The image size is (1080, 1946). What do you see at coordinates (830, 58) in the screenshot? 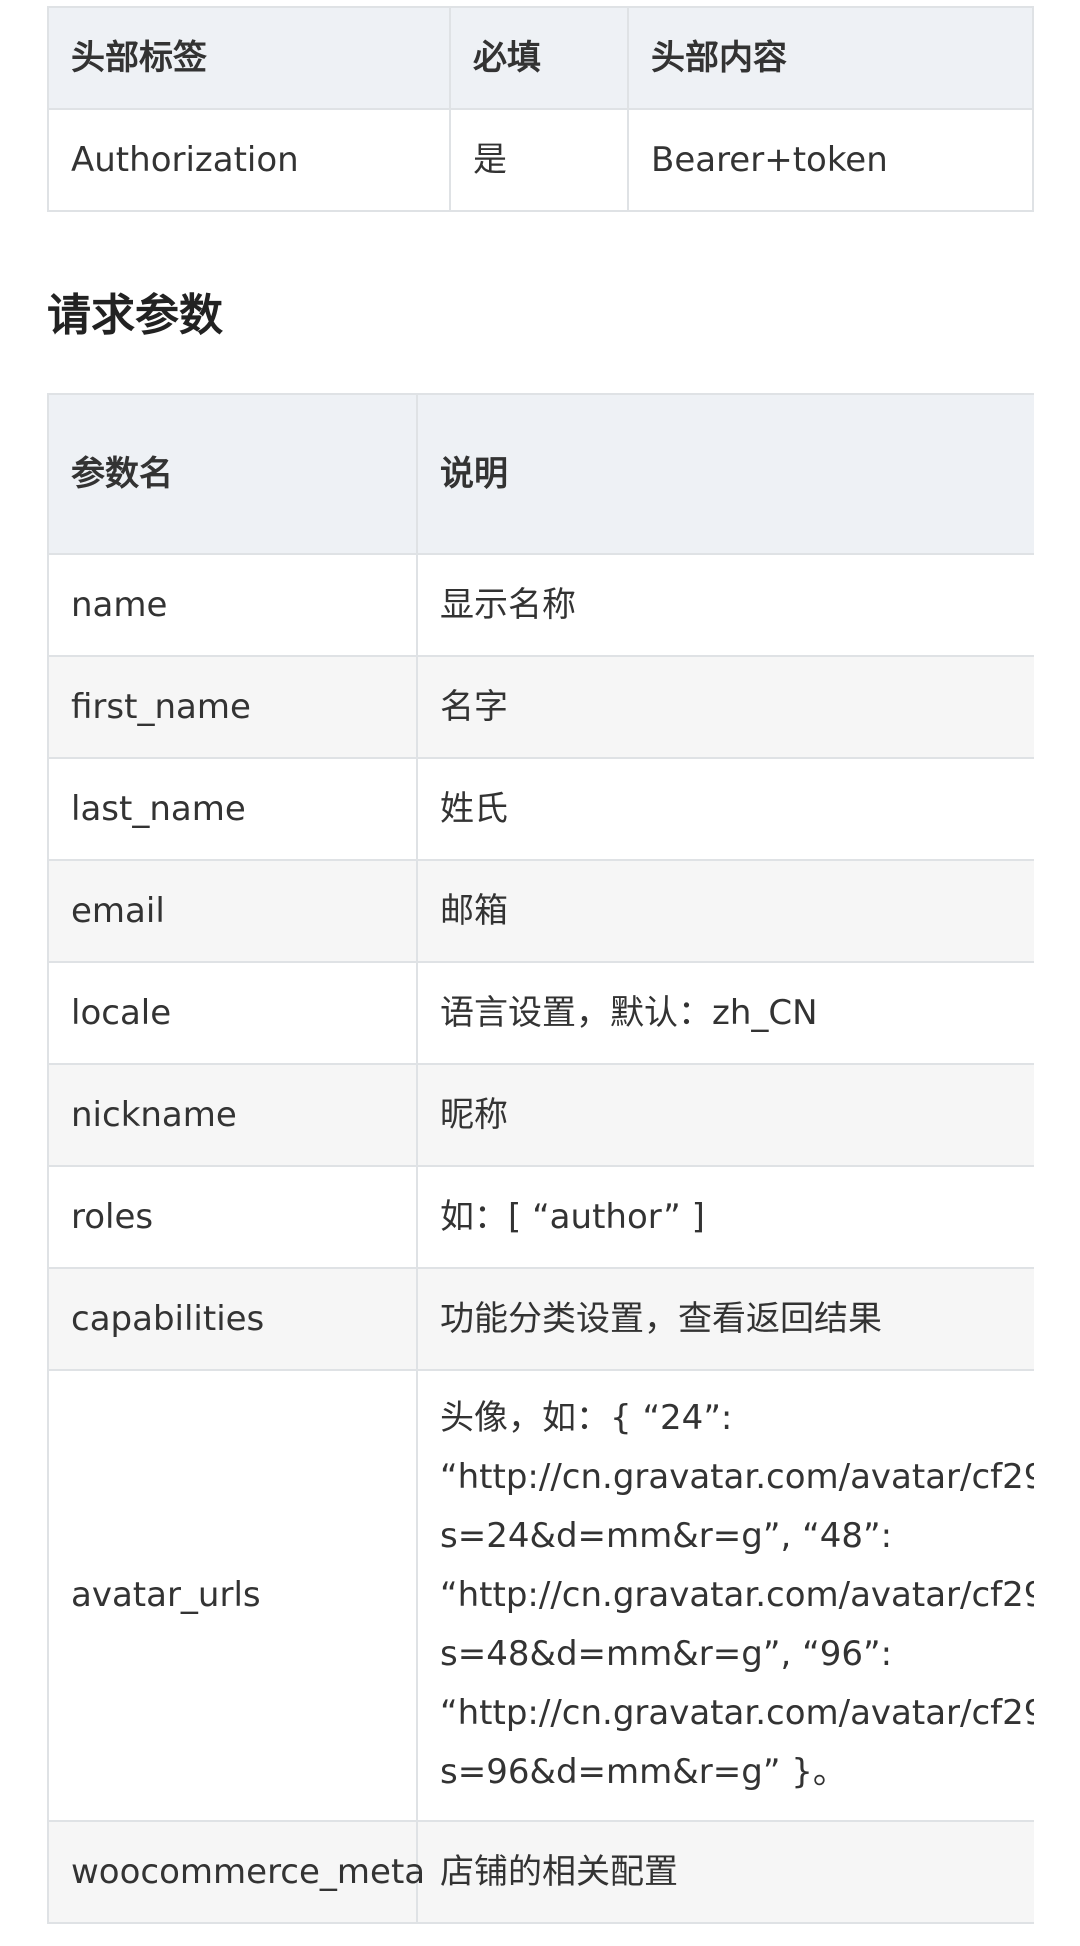
I see `column-header-header-content: 头部内容` at bounding box center [830, 58].